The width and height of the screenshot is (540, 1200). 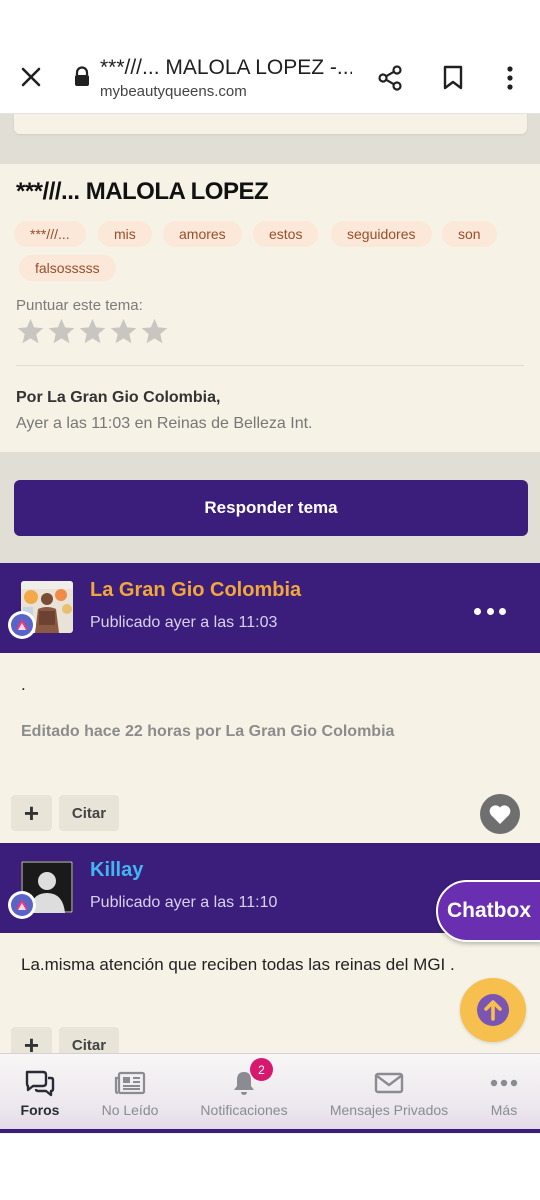 I want to click on topic-title: ***///... MALOLA LOPEZ, so click(x=142, y=191).